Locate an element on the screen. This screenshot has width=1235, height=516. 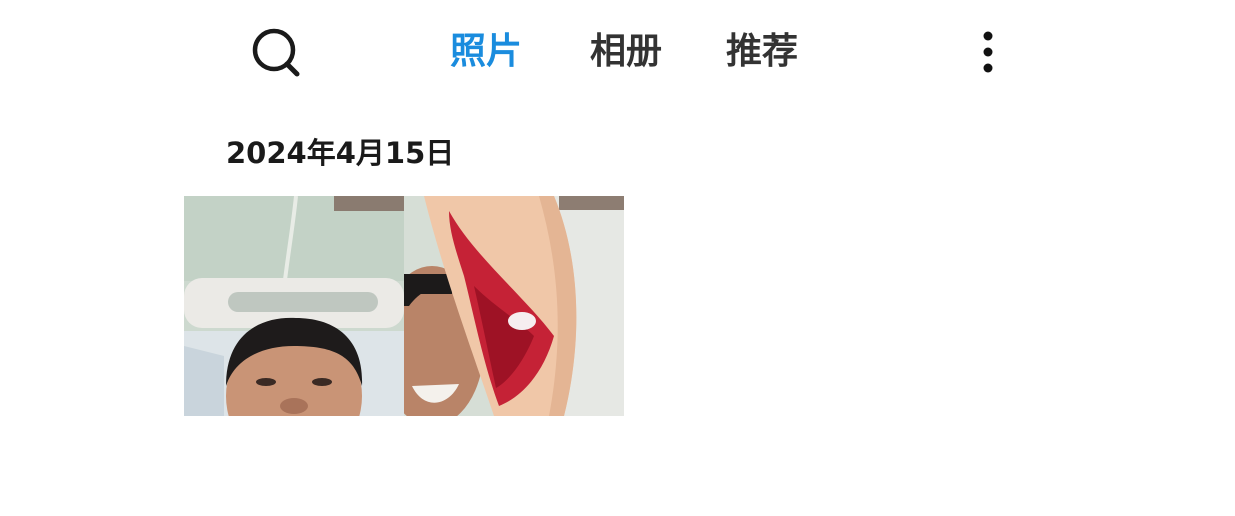
tab-albums: 相册 is located at coordinates (626, 52).